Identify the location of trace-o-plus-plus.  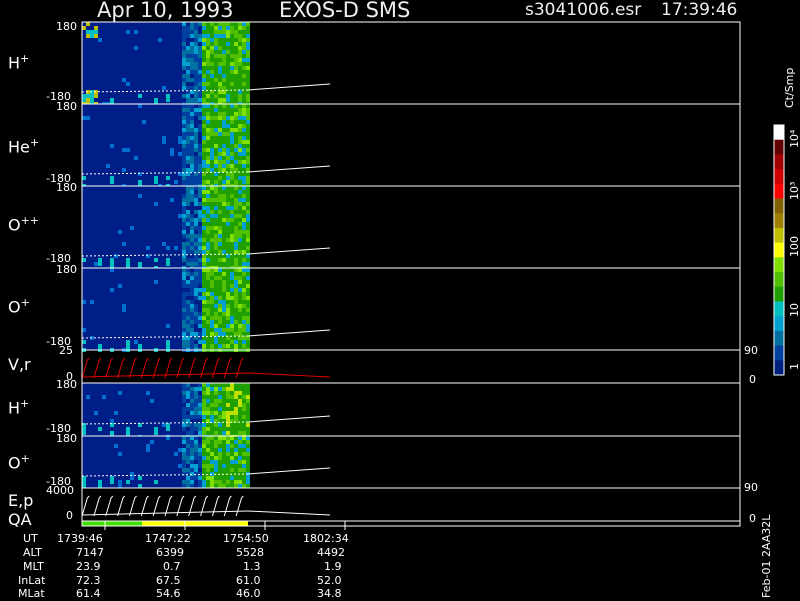
(289, 251).